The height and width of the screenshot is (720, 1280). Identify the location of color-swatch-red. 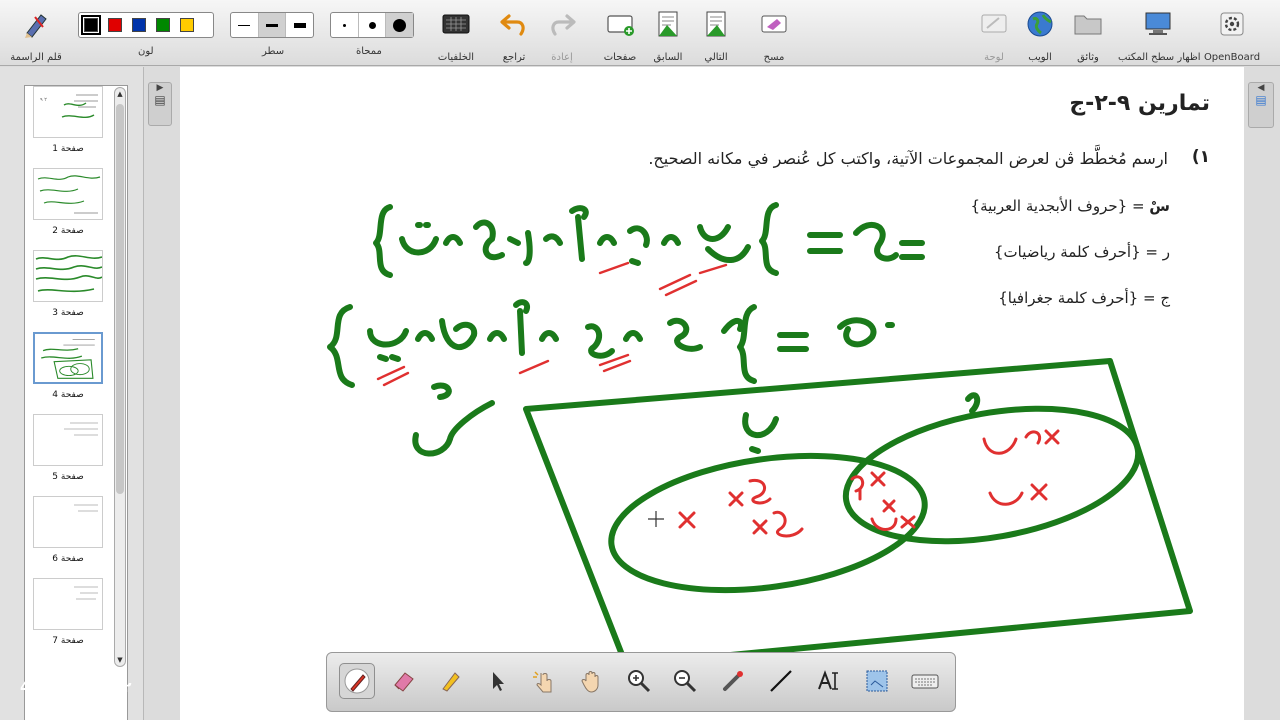
(115, 25).